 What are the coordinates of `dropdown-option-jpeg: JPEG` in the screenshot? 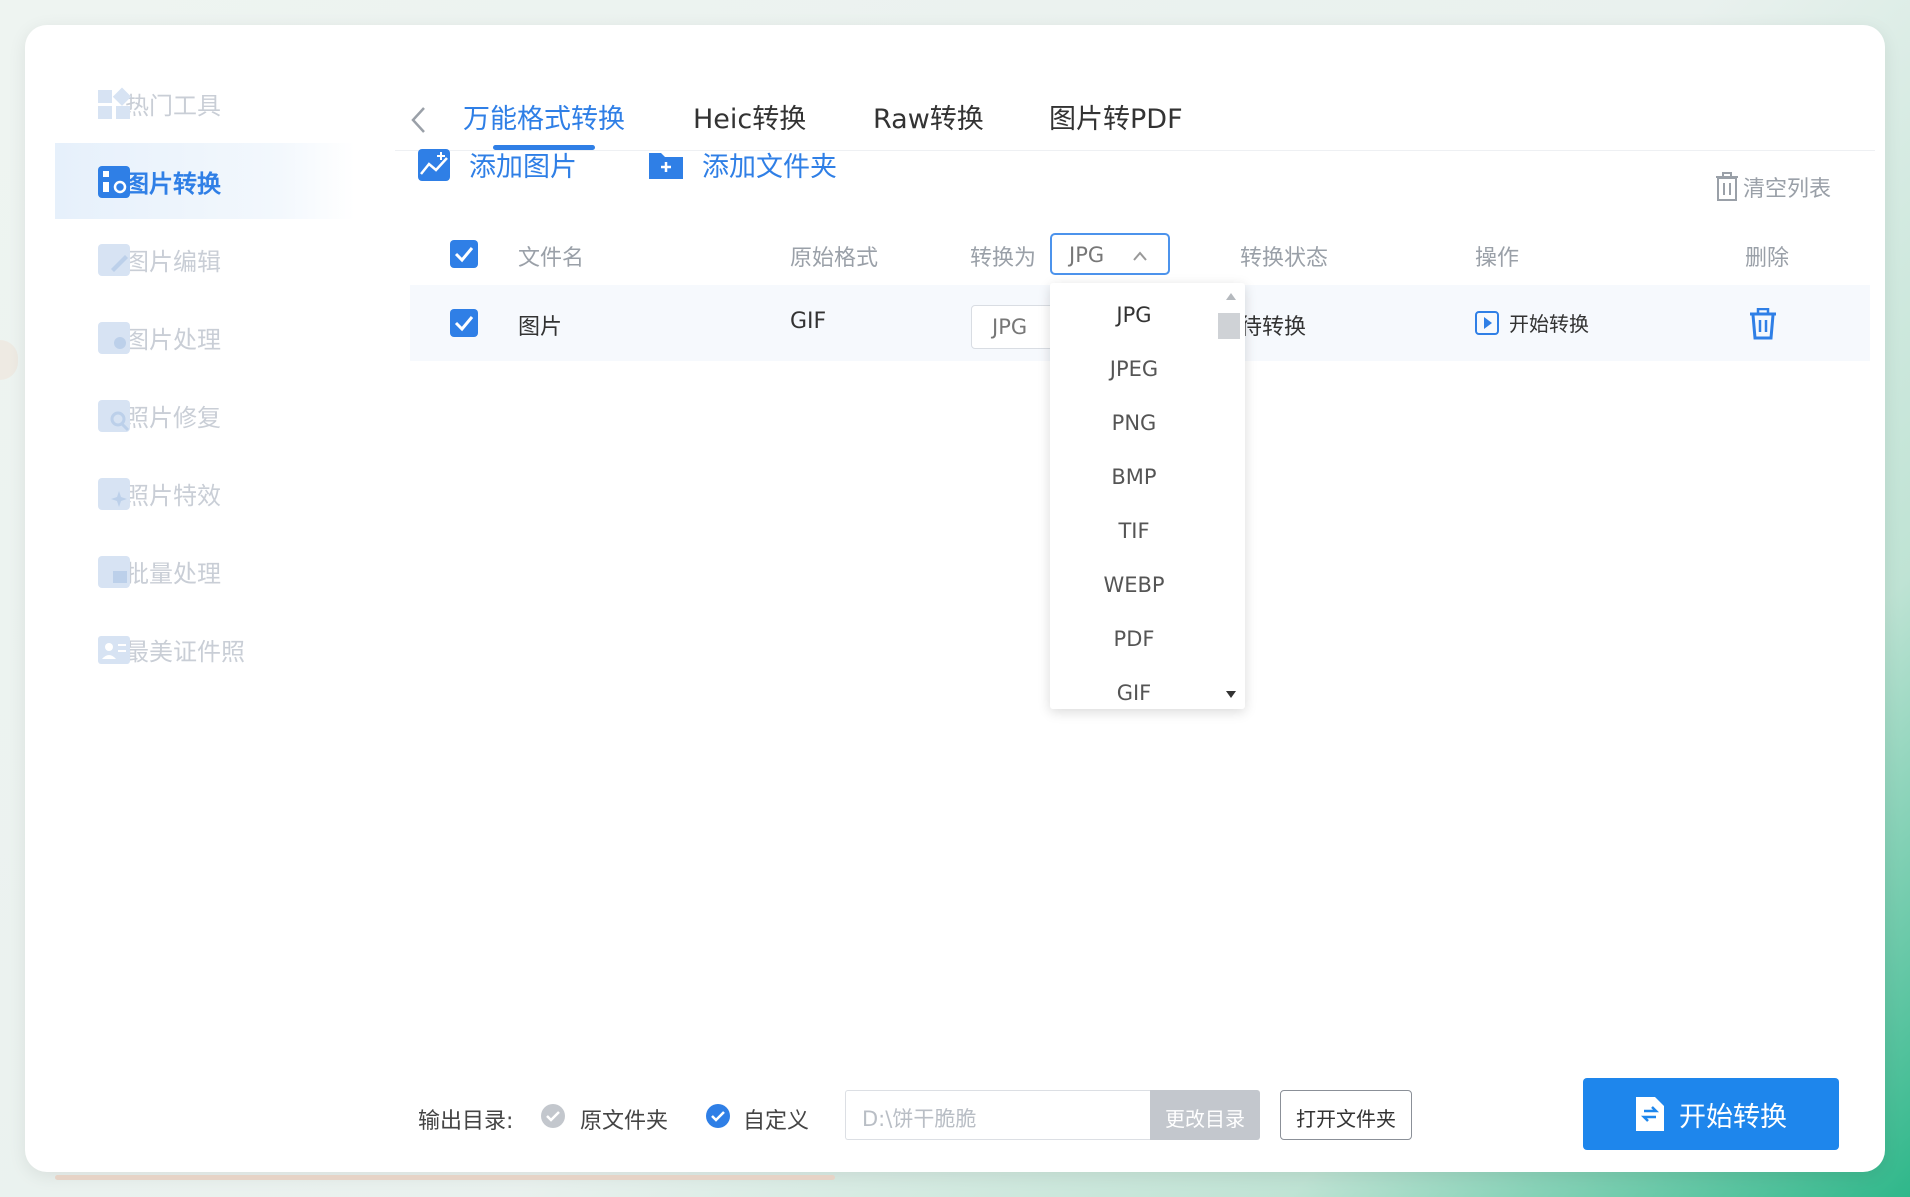 It's located at (1134, 369).